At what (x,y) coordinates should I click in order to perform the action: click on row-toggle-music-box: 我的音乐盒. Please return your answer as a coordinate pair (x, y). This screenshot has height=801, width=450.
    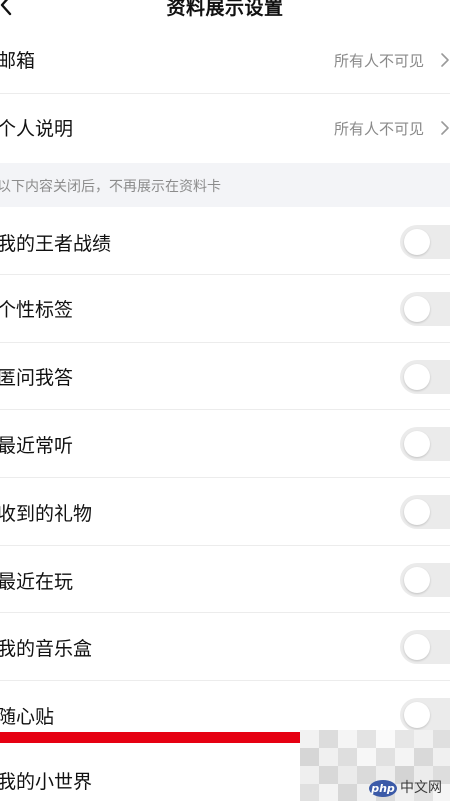
    Looking at the image, I should click on (225, 647).